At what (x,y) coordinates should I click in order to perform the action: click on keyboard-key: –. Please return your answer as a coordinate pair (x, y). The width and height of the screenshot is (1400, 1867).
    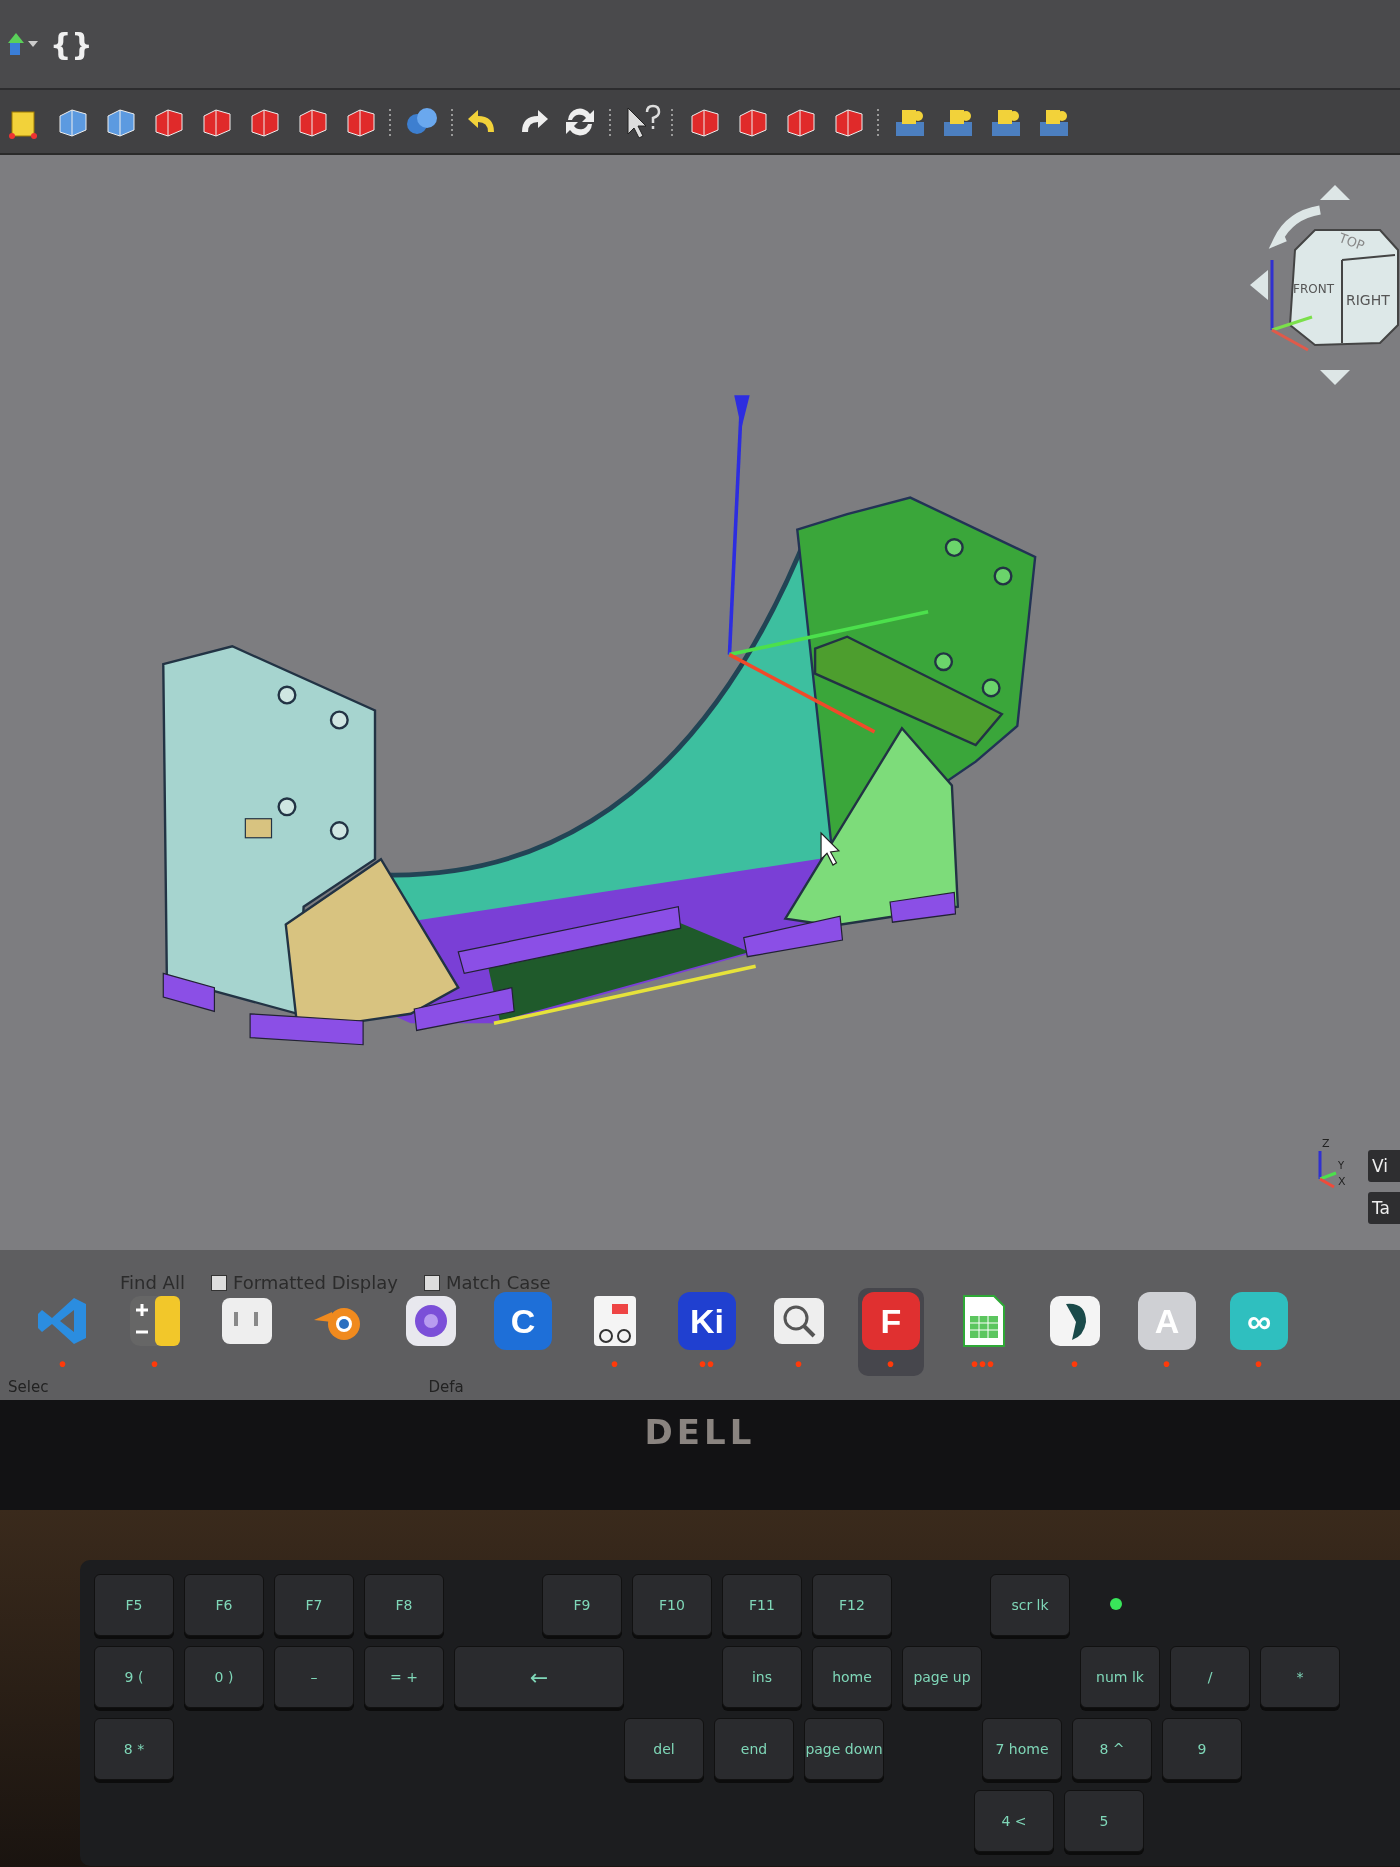
    Looking at the image, I should click on (314, 1677).